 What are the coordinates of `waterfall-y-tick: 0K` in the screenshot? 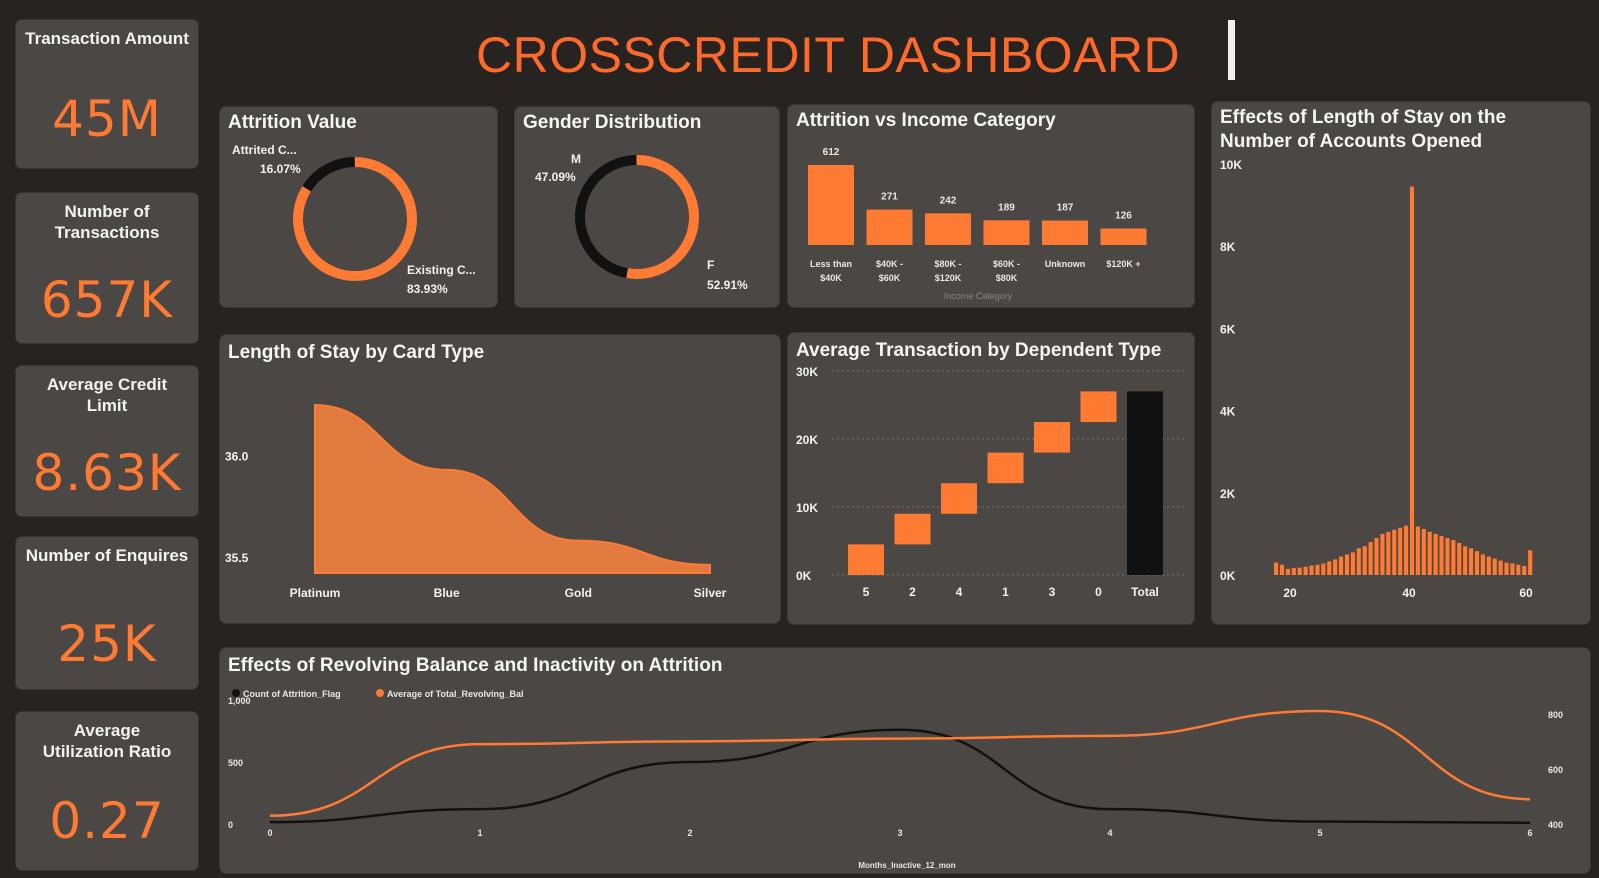 It's located at (804, 576).